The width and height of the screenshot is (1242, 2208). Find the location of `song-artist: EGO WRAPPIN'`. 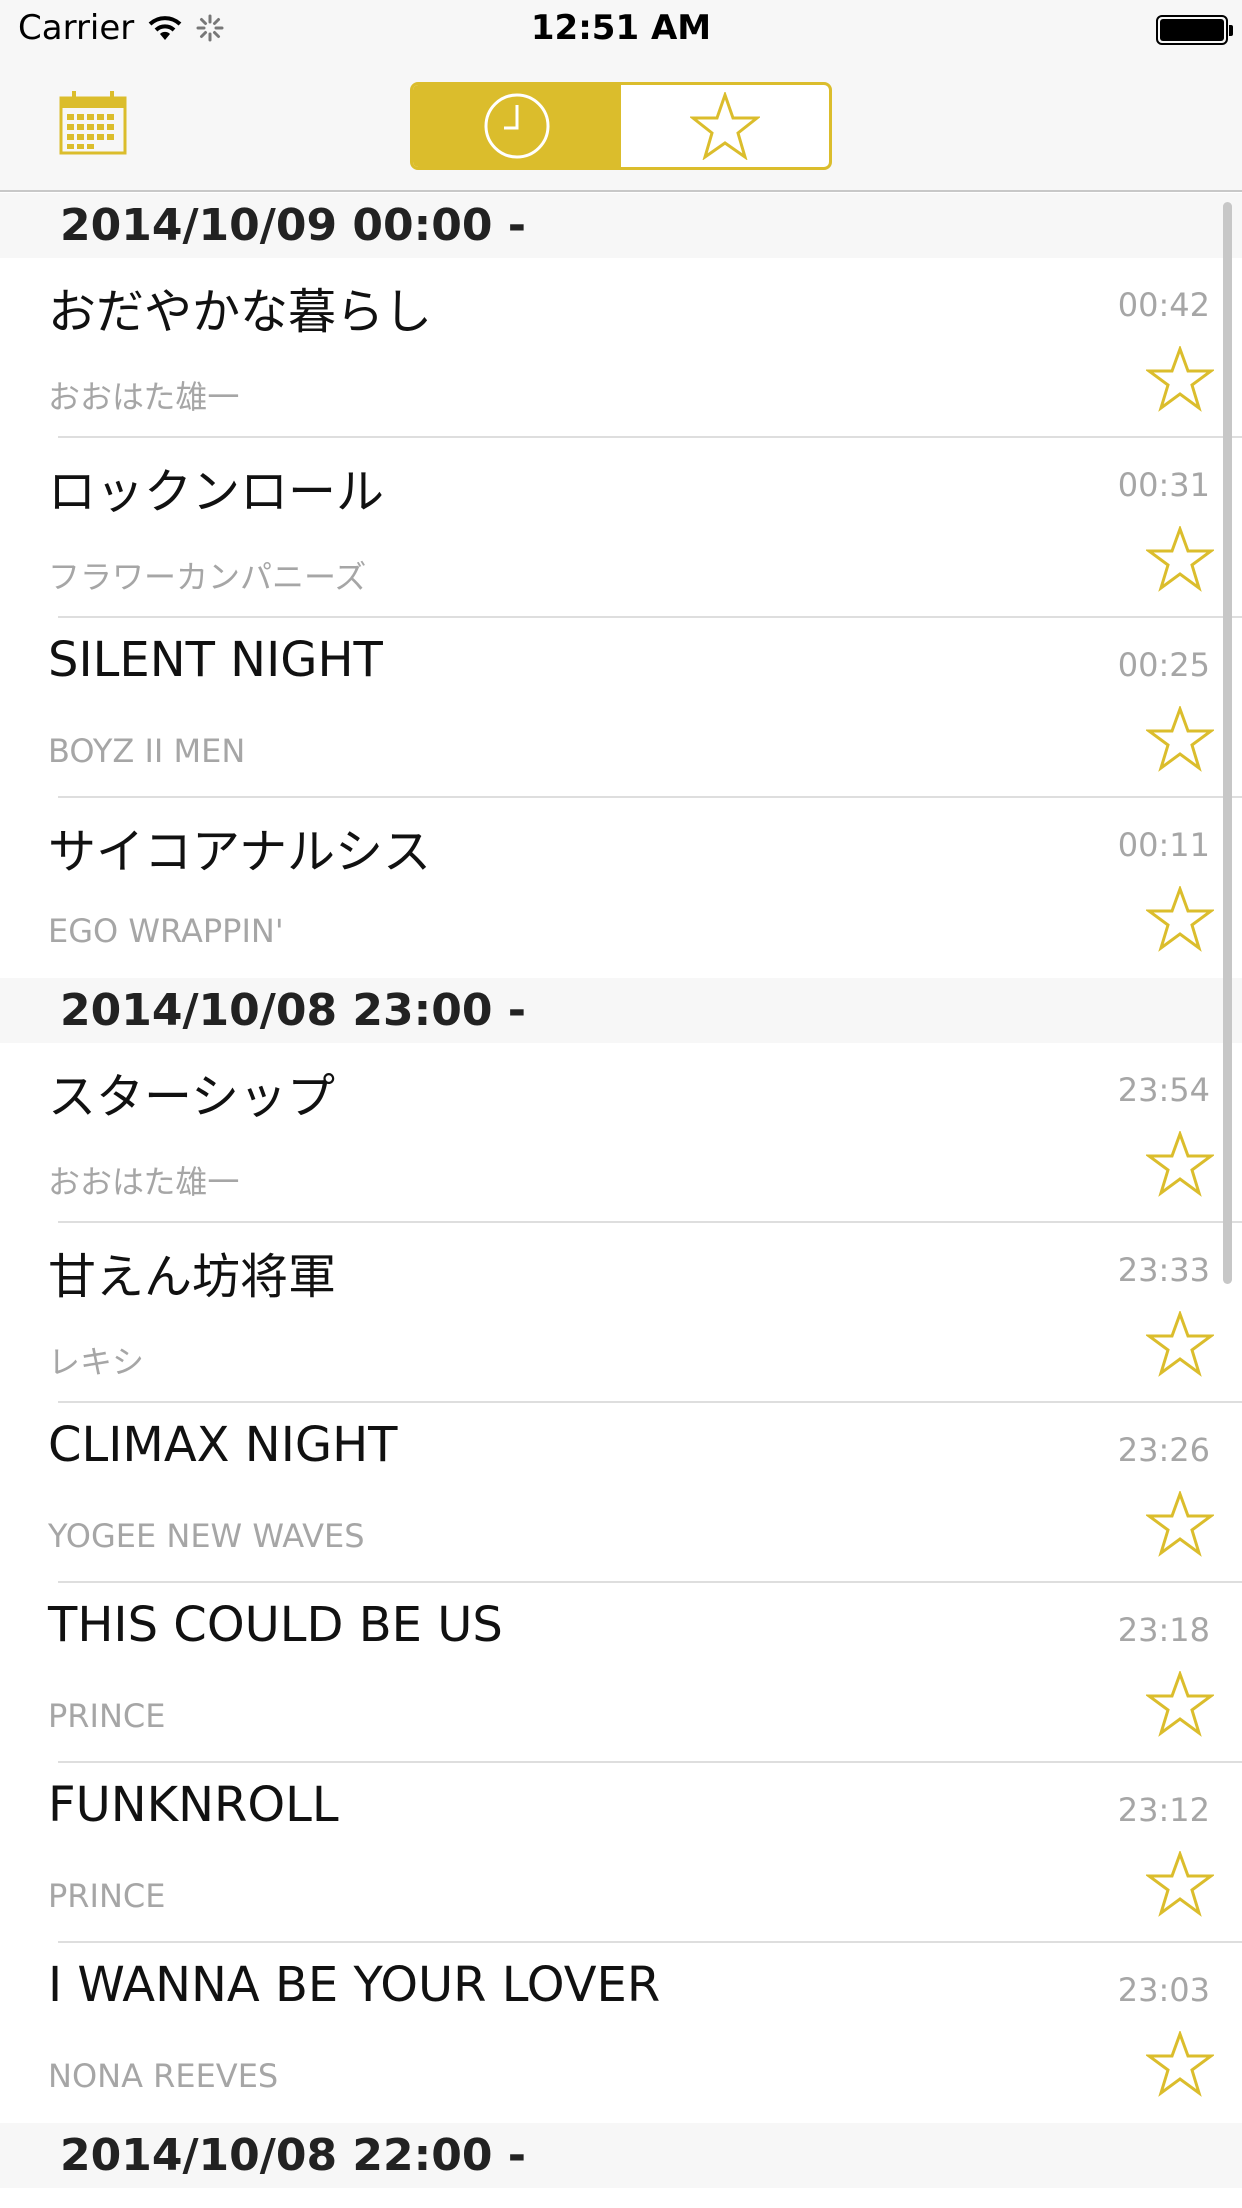

song-artist: EGO WRAPPIN' is located at coordinates (166, 931).